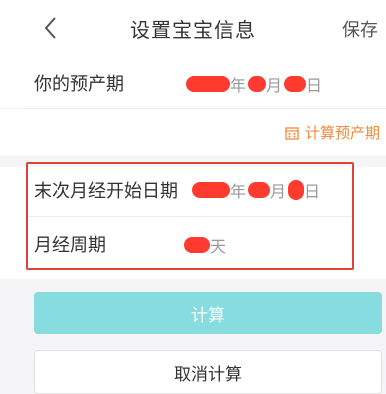  What do you see at coordinates (274, 85) in the screenshot?
I see `month-unit: 月` at bounding box center [274, 85].